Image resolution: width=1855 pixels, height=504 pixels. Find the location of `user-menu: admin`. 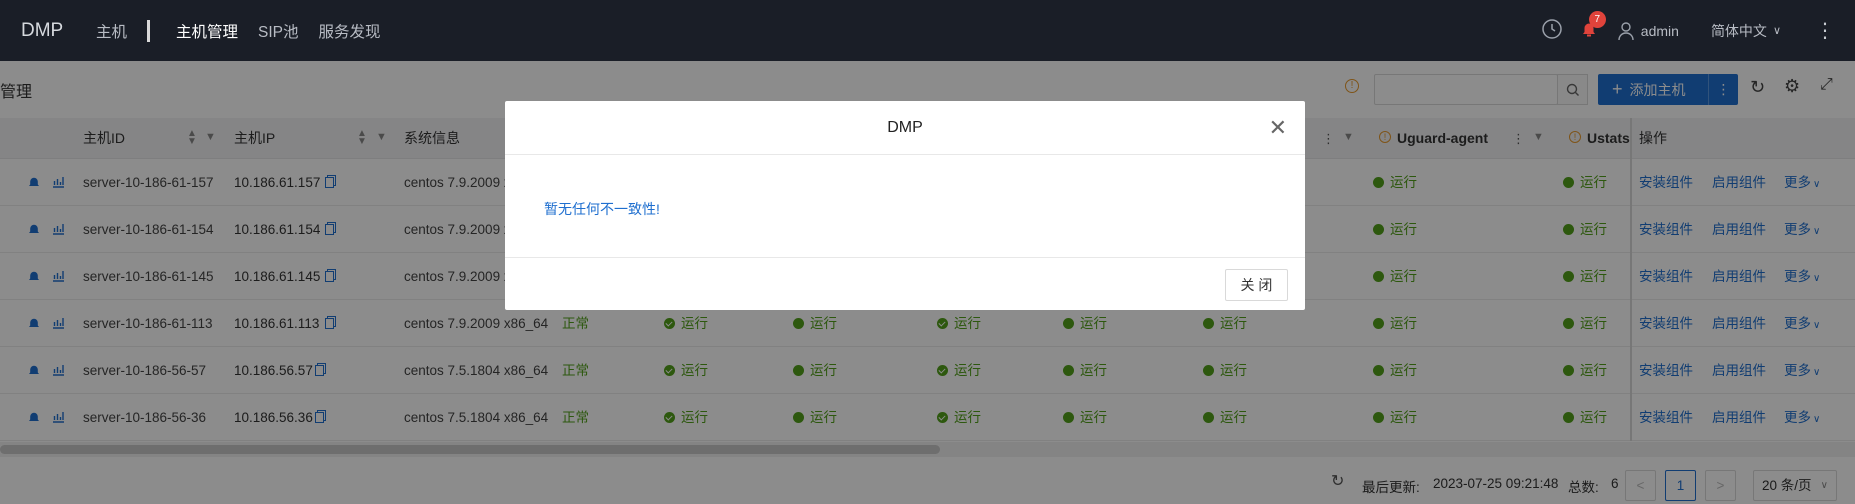

user-menu: admin is located at coordinates (1648, 31).